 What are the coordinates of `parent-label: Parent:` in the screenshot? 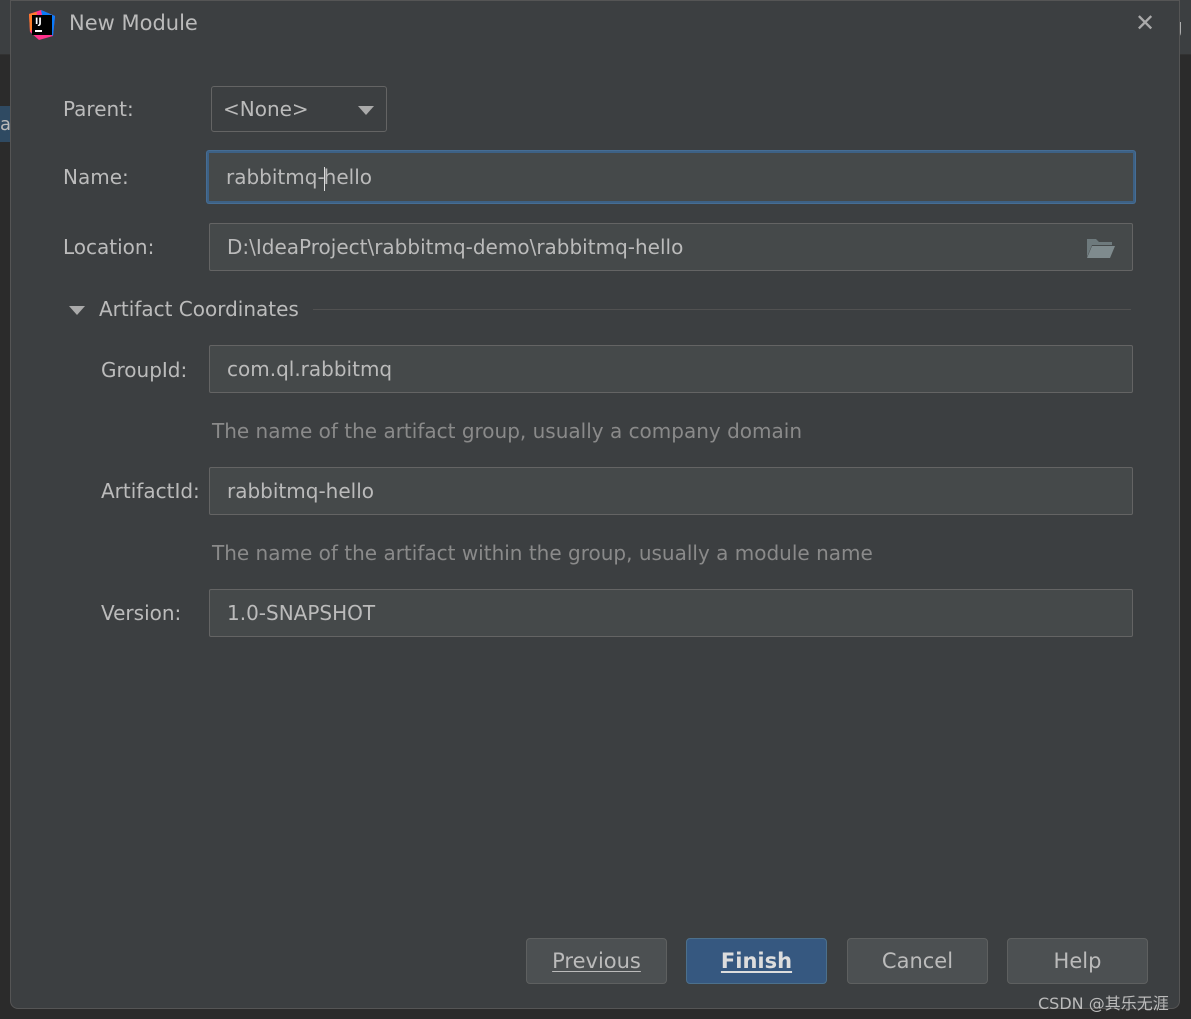 It's located at (98, 109).